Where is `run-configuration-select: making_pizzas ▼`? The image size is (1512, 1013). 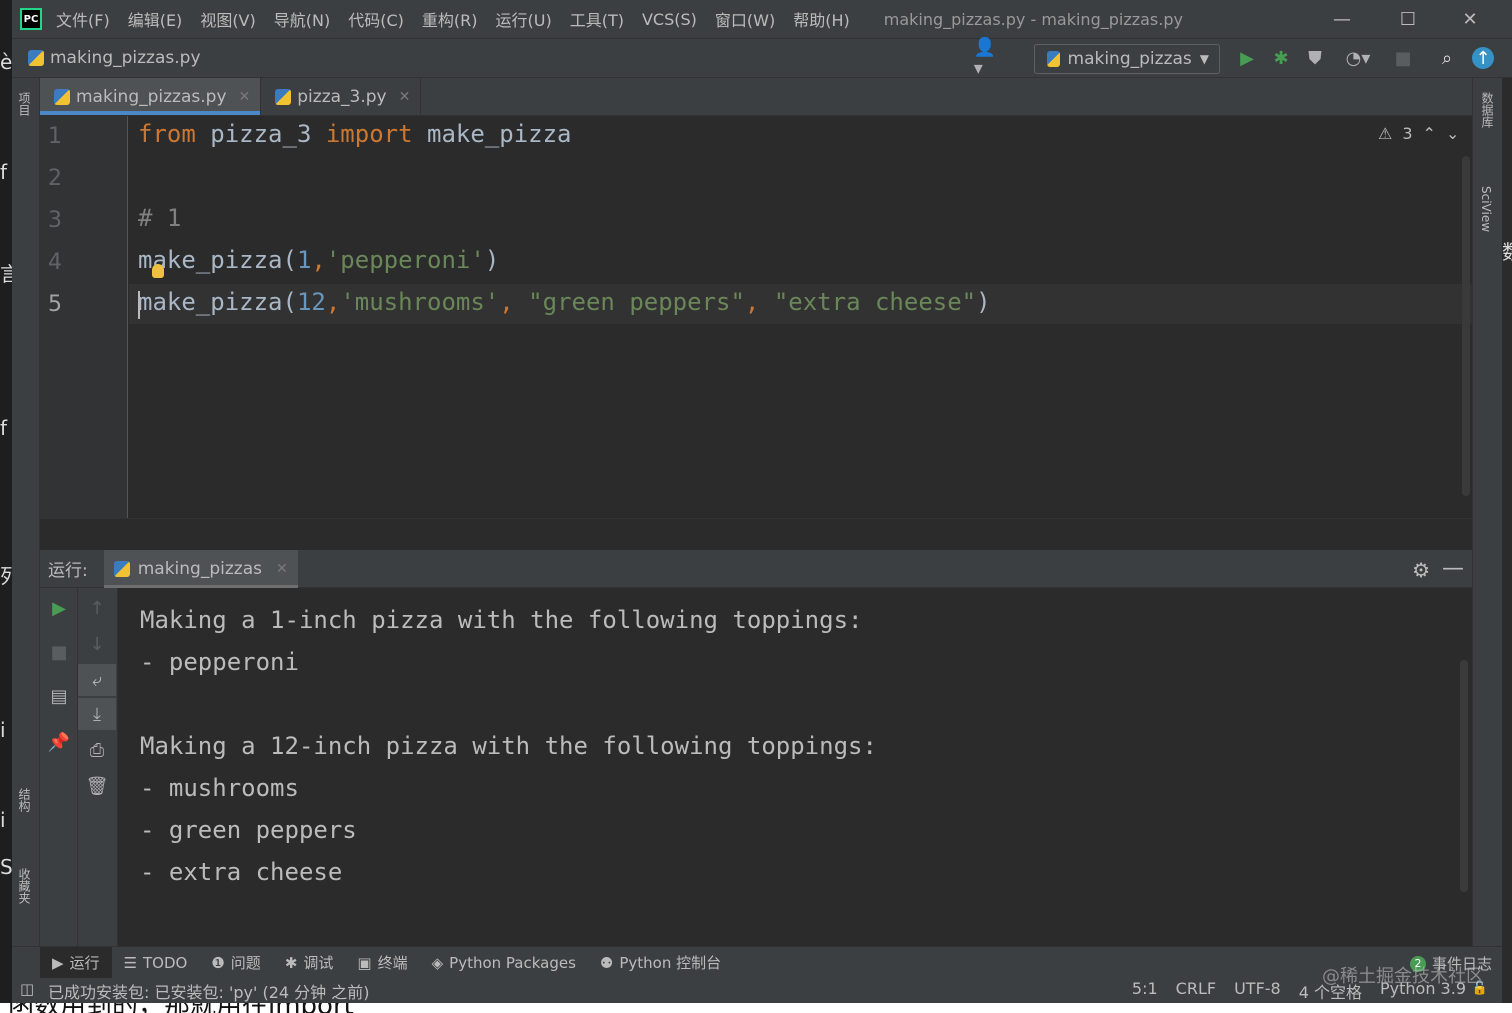
run-configuration-select: making_pizzas ▼ is located at coordinates (1127, 59).